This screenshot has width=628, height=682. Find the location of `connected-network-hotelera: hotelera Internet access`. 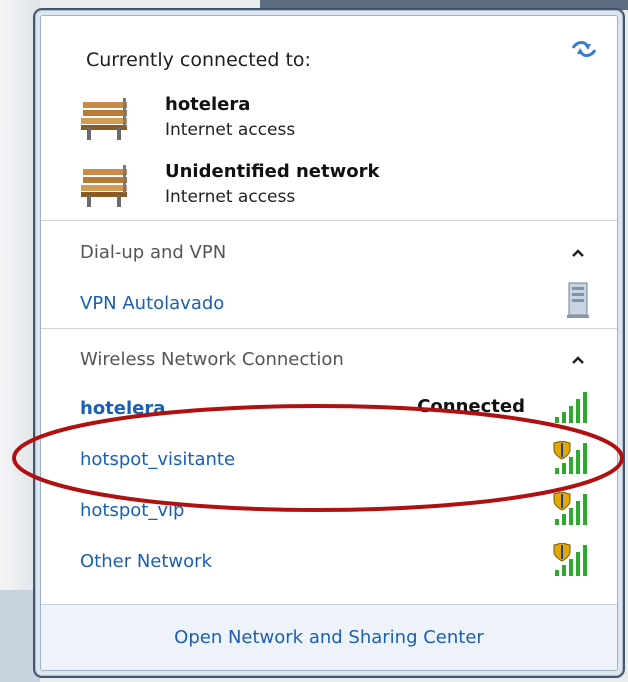

connected-network-hotelera: hotelera Internet access is located at coordinates (319, 124).